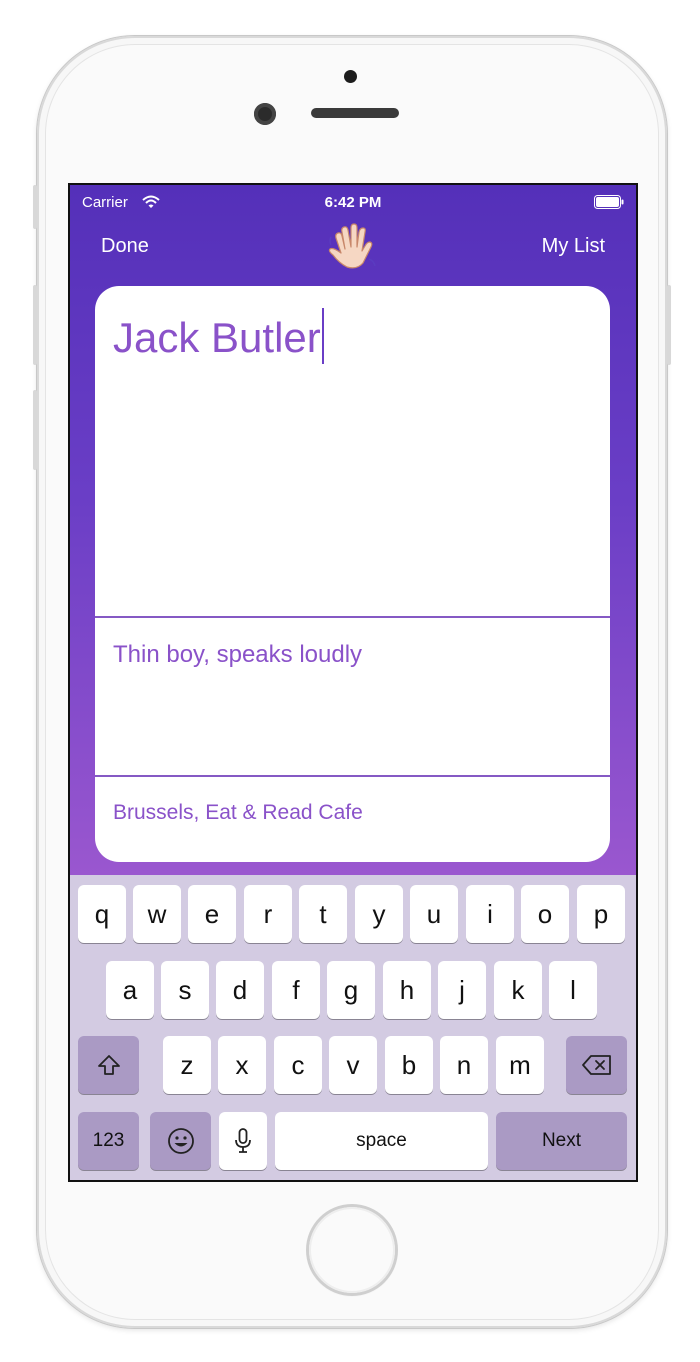 This screenshot has width=700, height=1362. I want to click on place-input: Brussels, Eat & Read Cafe, so click(238, 813).